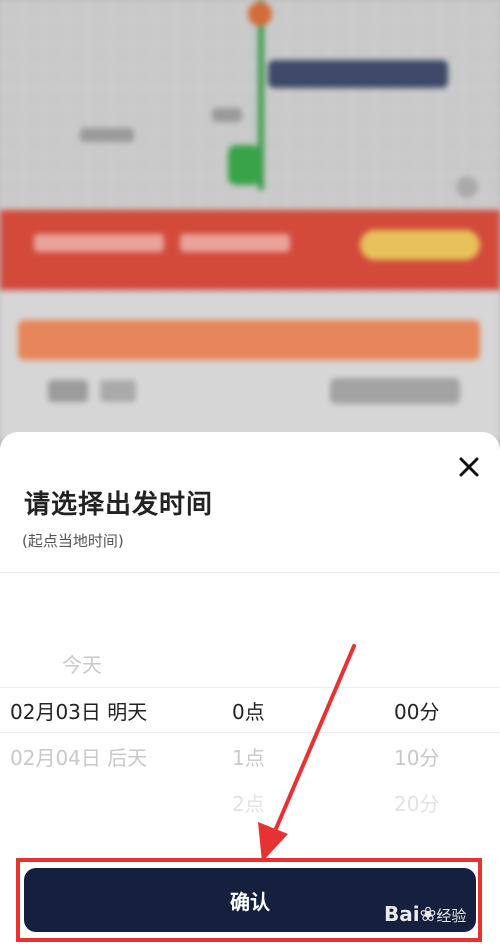 The height and width of the screenshot is (952, 500). What do you see at coordinates (416, 756) in the screenshot?
I see `picker-minute-option: 10分` at bounding box center [416, 756].